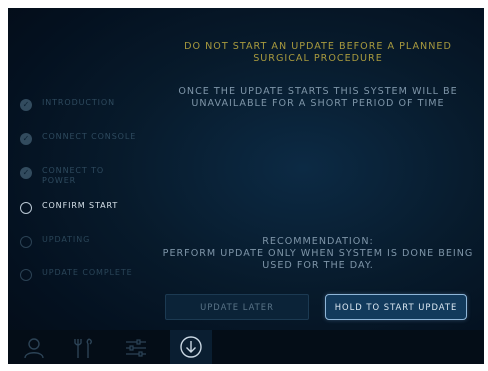  What do you see at coordinates (66, 239) in the screenshot?
I see `step-label: UPDATING` at bounding box center [66, 239].